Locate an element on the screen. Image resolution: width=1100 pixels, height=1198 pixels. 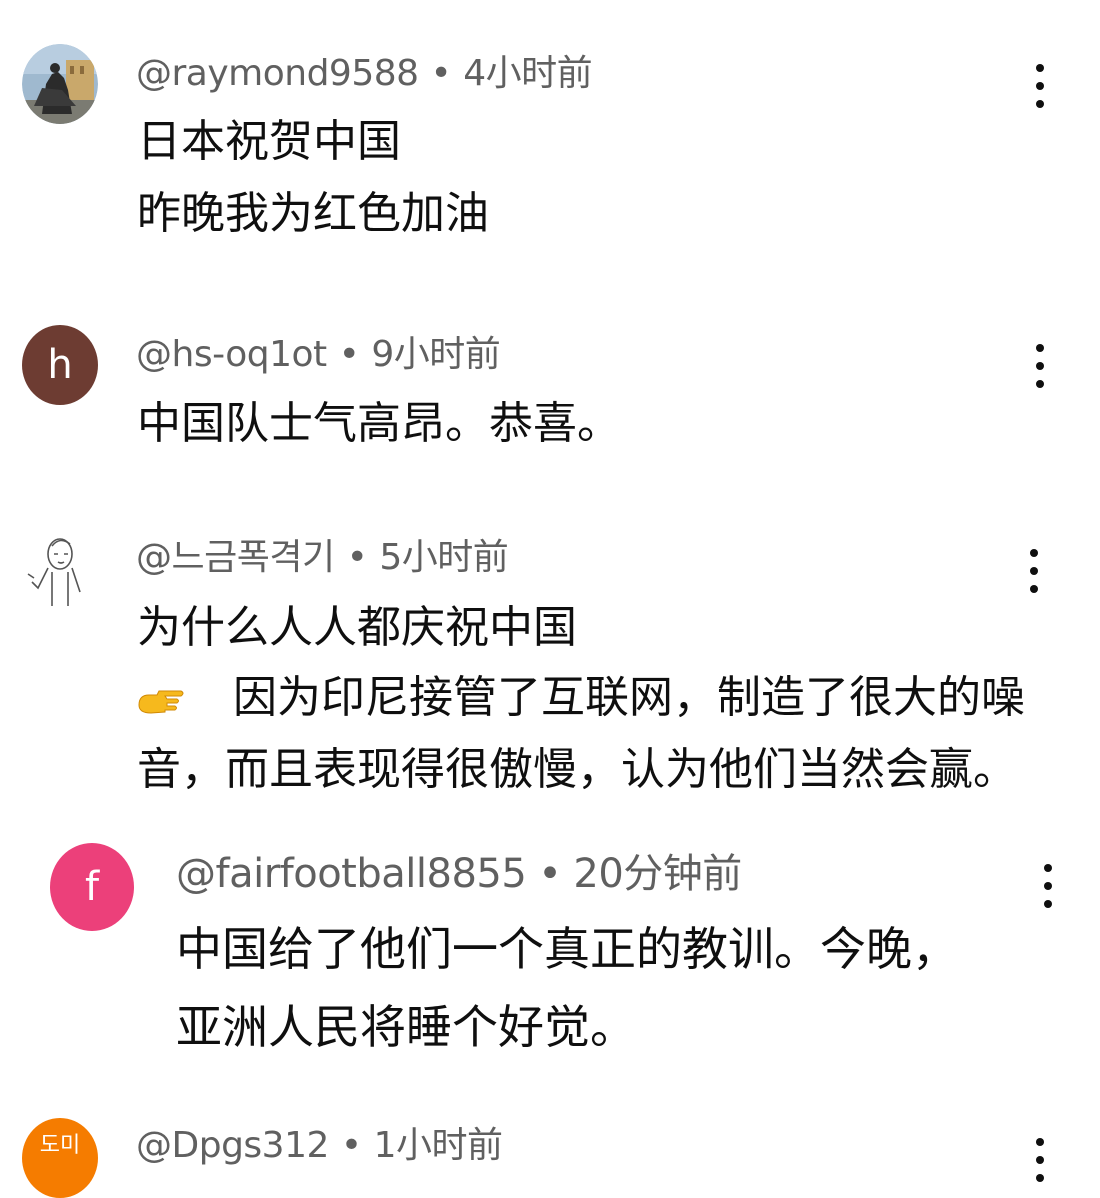
comment-author: @raymond9588 is located at coordinates (277, 73).